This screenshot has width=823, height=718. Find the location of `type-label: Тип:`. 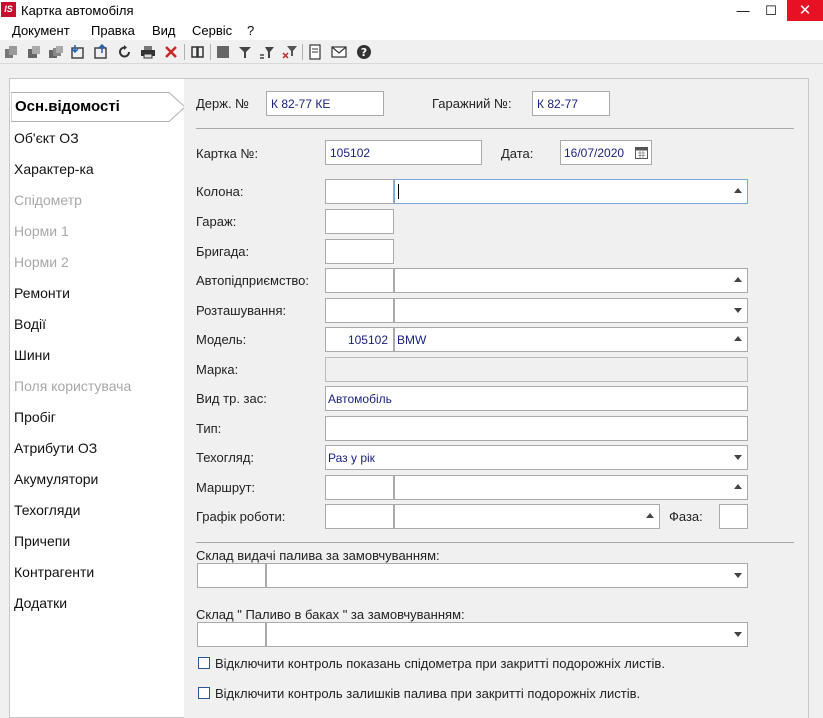

type-label: Тип: is located at coordinates (209, 428).